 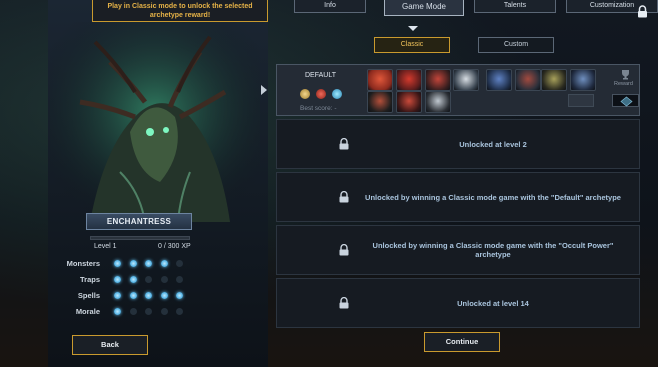 I want to click on stat-label: Spells, so click(x=88, y=295).